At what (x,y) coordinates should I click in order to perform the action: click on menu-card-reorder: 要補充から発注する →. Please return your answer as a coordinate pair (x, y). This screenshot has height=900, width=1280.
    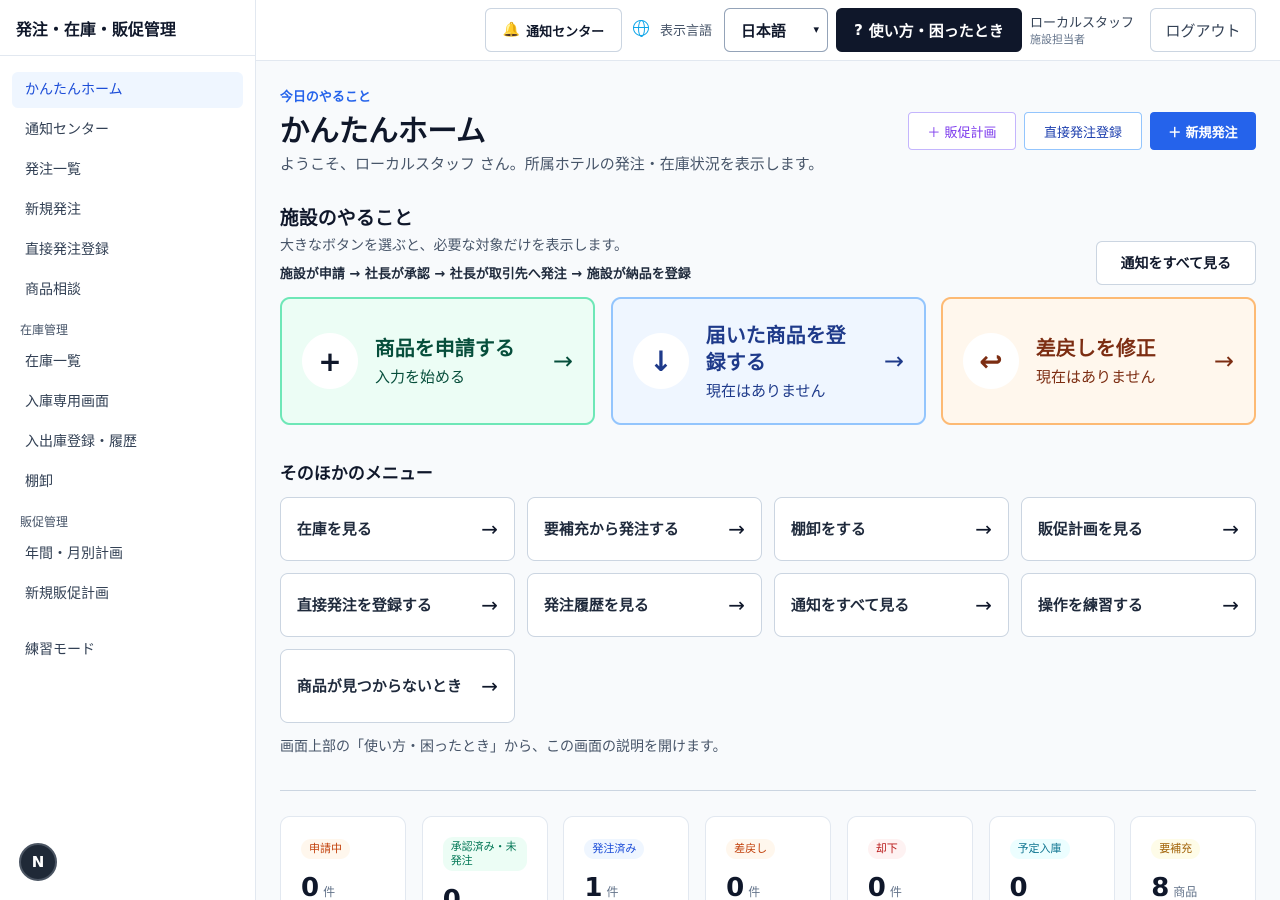
    Looking at the image, I should click on (644, 529).